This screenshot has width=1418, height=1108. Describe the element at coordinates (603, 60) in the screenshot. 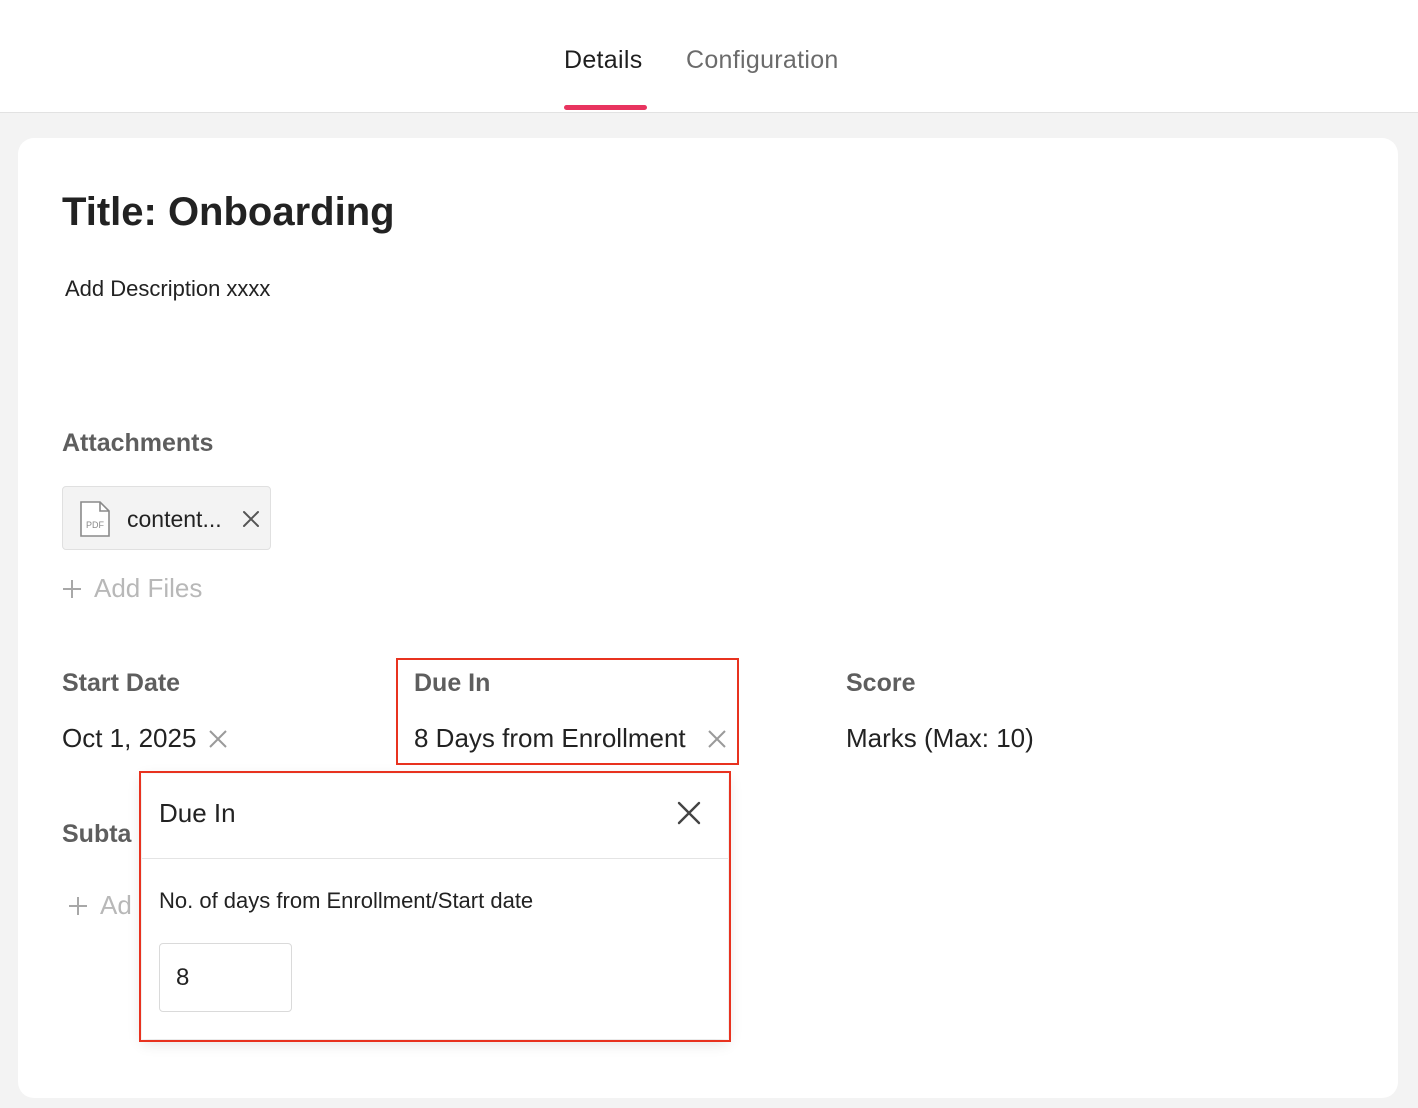

I see `tab-details: Details` at that location.